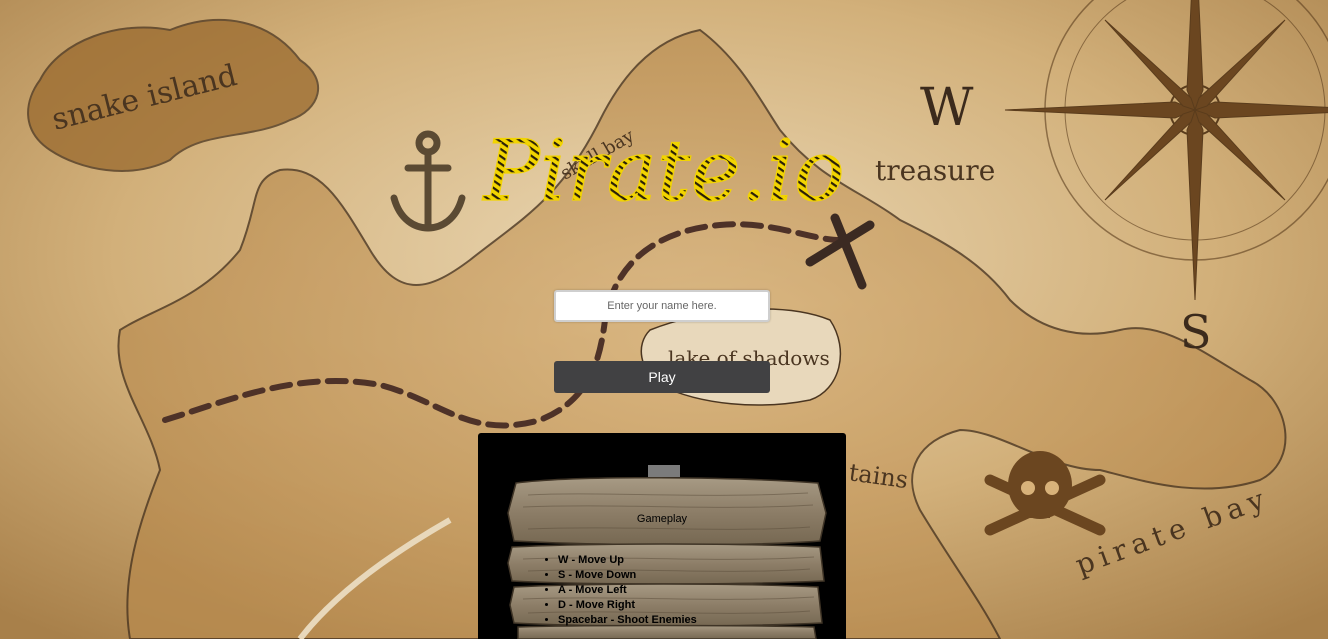 This screenshot has height=639, width=1328. What do you see at coordinates (627, 560) in the screenshot?
I see `control-item-move-up: W - Move Up` at bounding box center [627, 560].